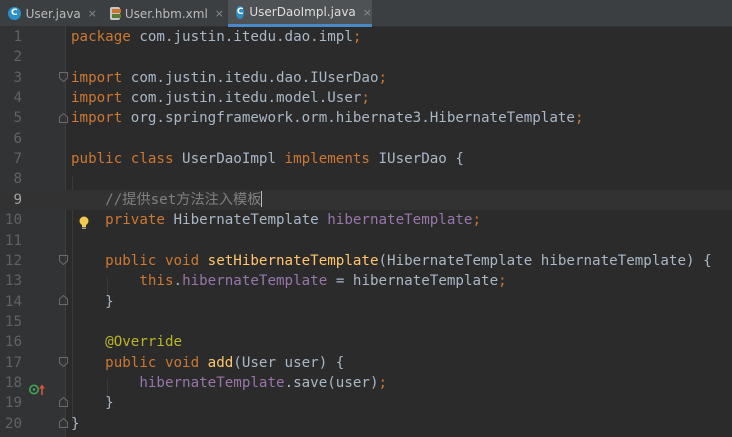 This screenshot has height=437, width=732. I want to click on code-token: hibernateTemplate, so click(400, 220).